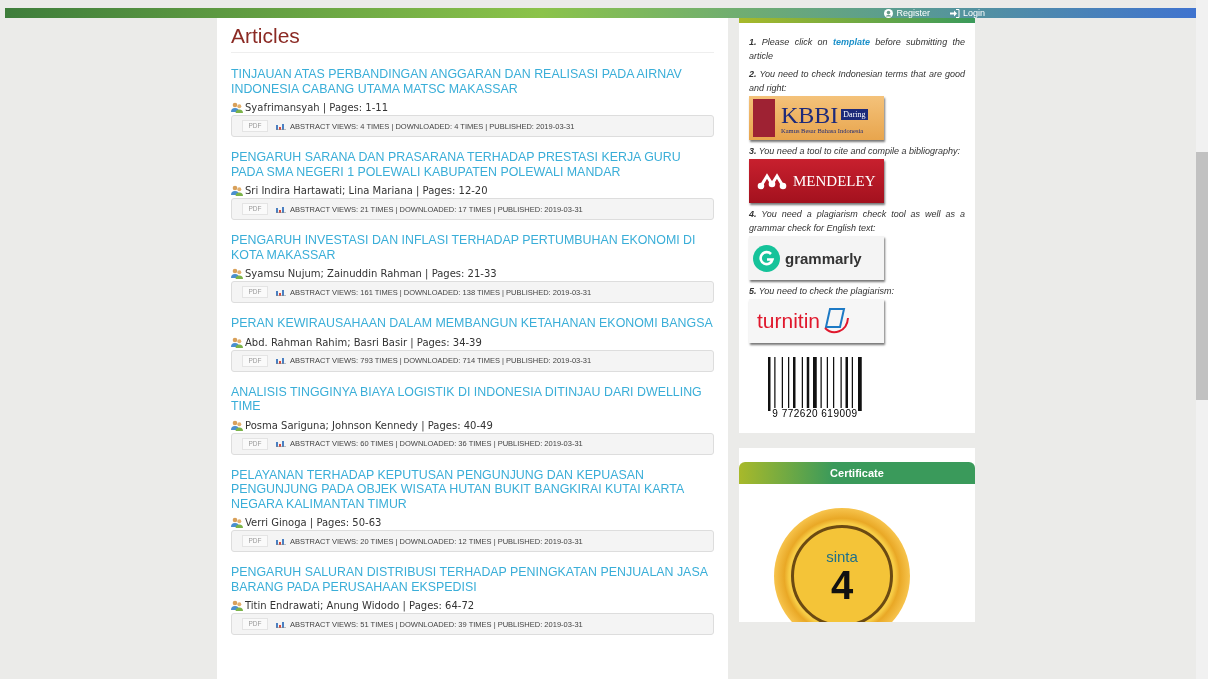 This screenshot has width=1208, height=679. What do you see at coordinates (907, 13) in the screenshot?
I see `header-link: Register` at bounding box center [907, 13].